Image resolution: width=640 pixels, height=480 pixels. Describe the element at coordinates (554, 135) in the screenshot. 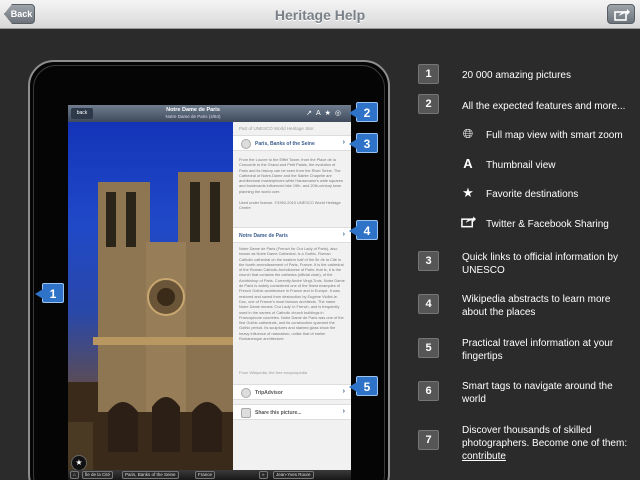

I see `sub-feature-map: Full map view with smart zoom` at that location.